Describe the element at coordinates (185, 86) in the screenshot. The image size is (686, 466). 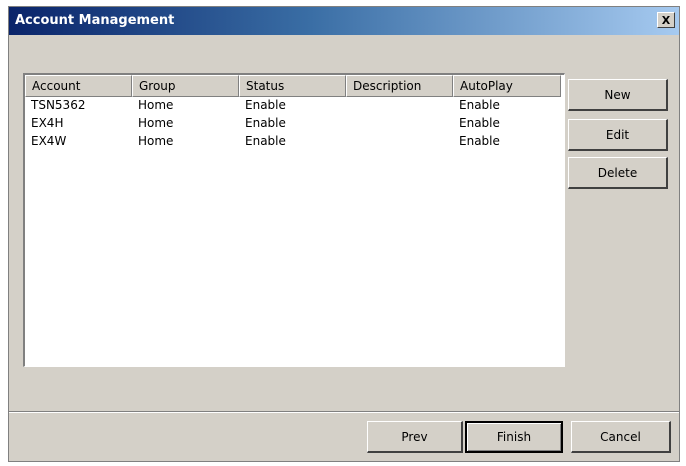
I see `column-header-group: Group` at that location.